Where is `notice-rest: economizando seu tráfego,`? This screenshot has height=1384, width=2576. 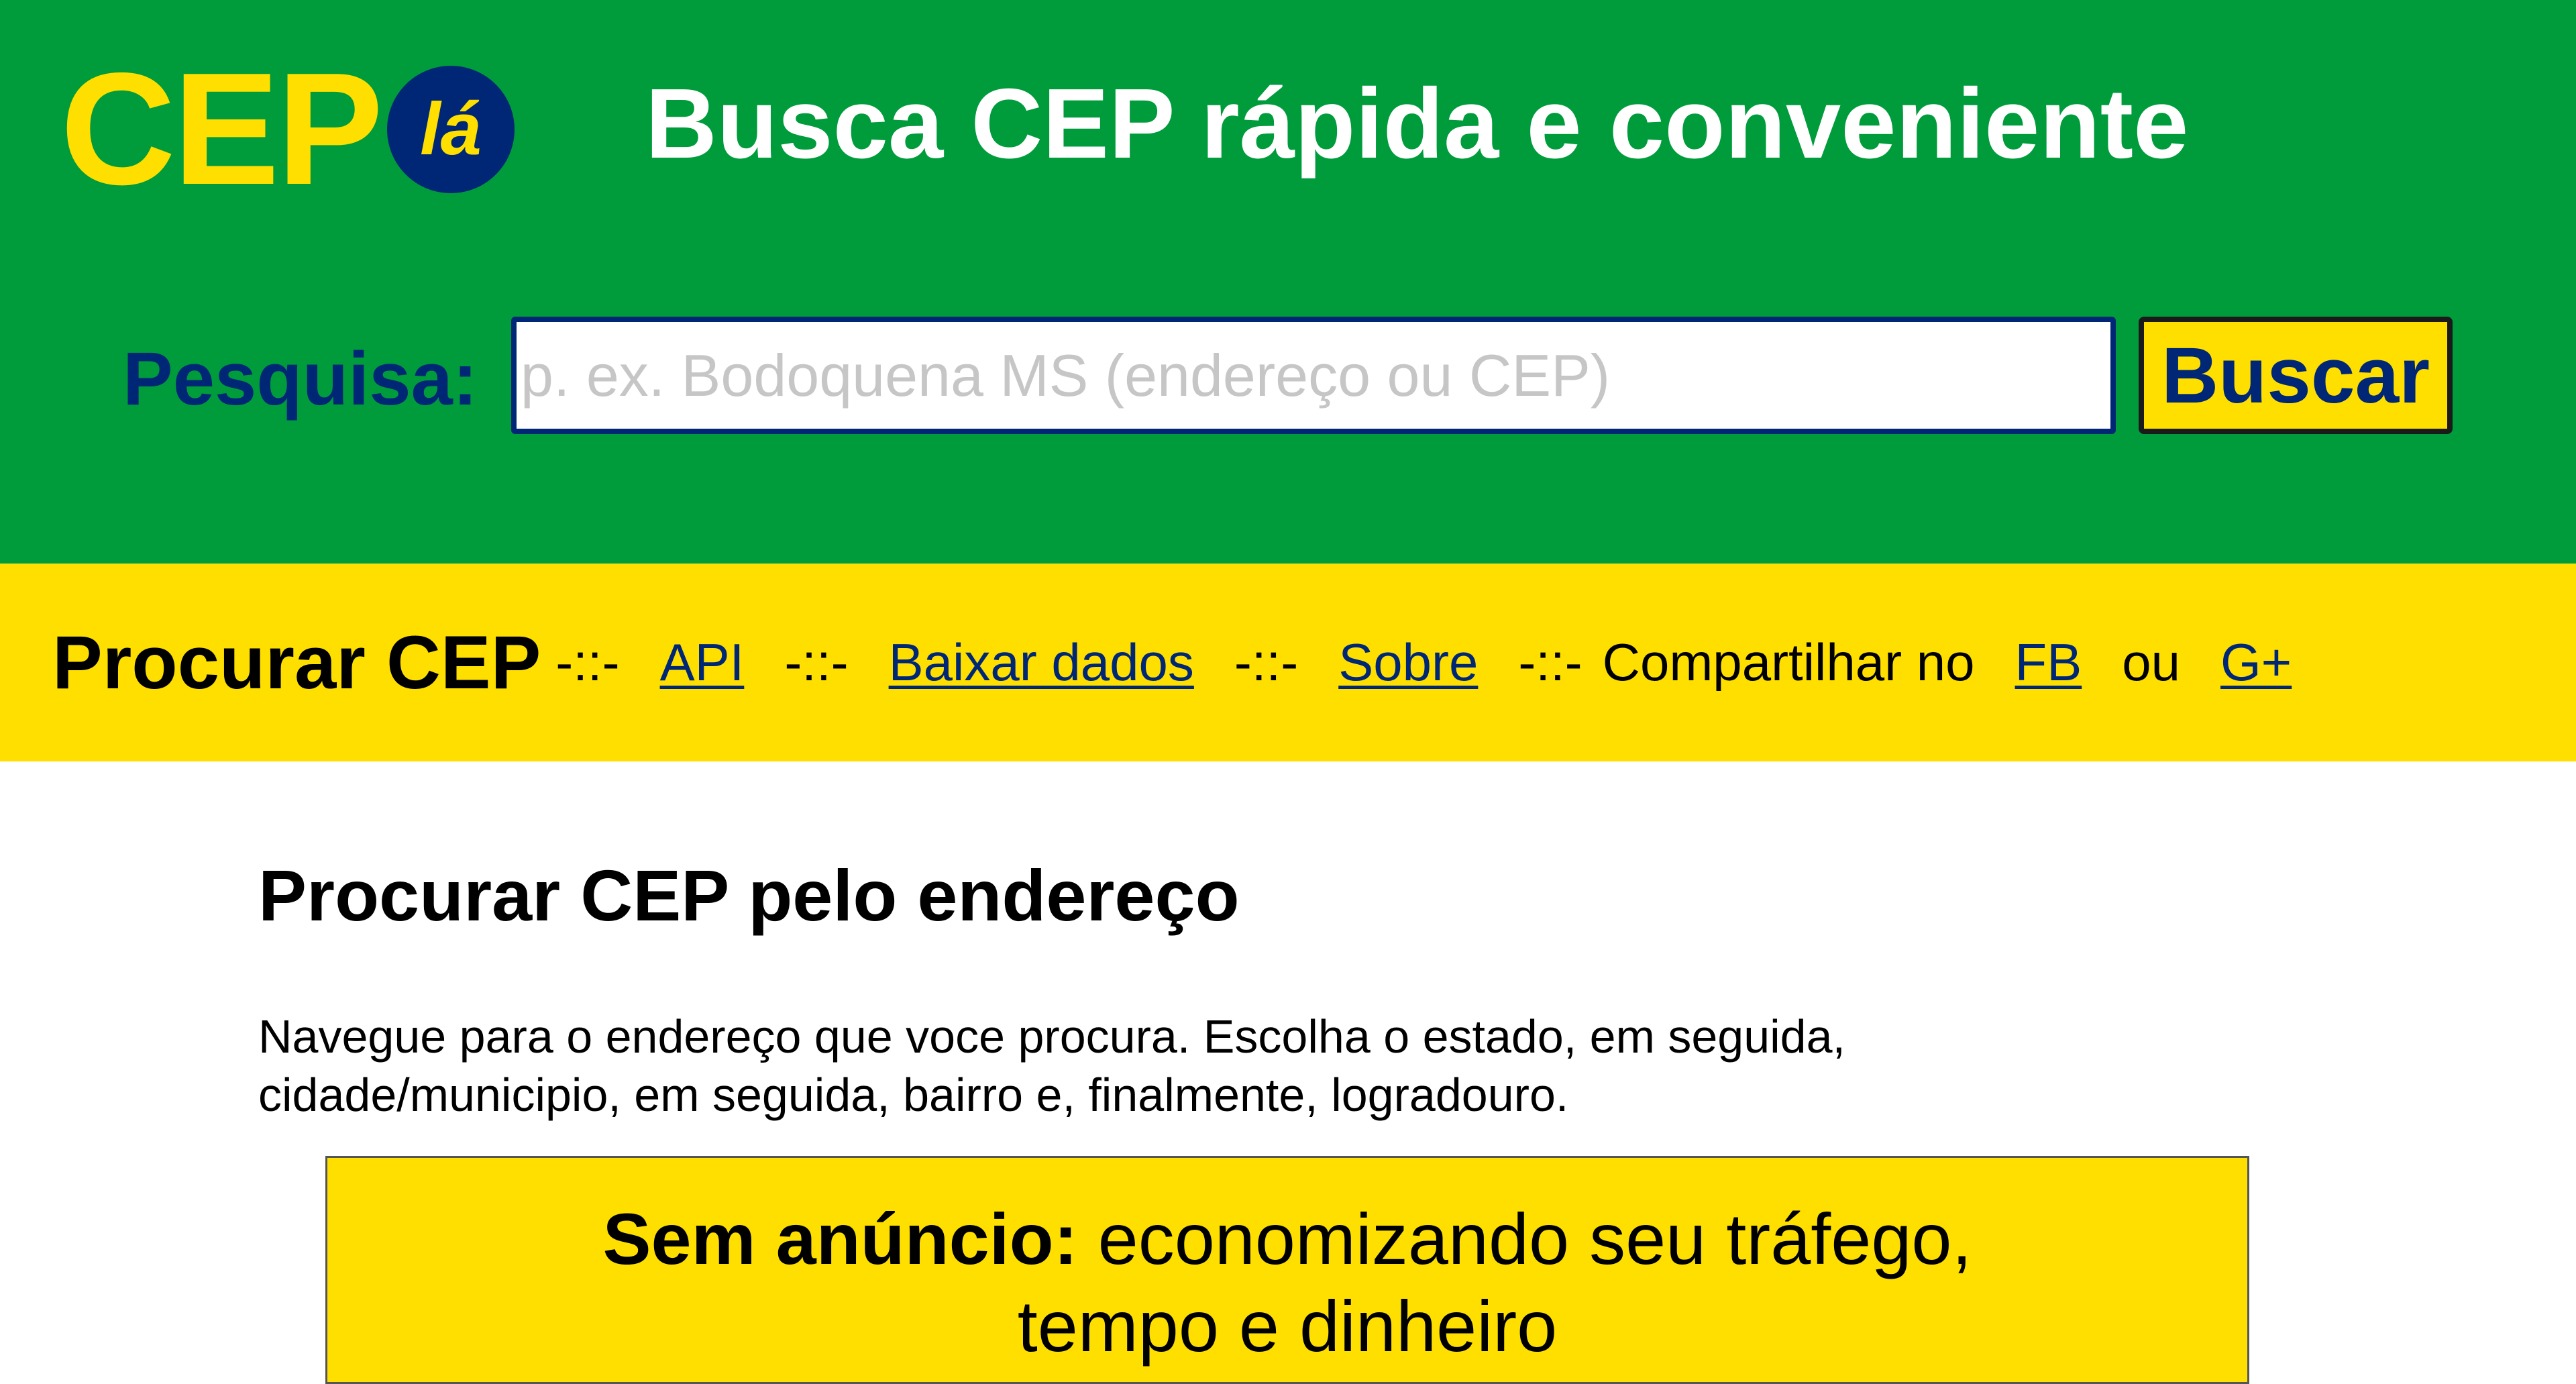 notice-rest: economizando seu tráfego, is located at coordinates (1524, 1238).